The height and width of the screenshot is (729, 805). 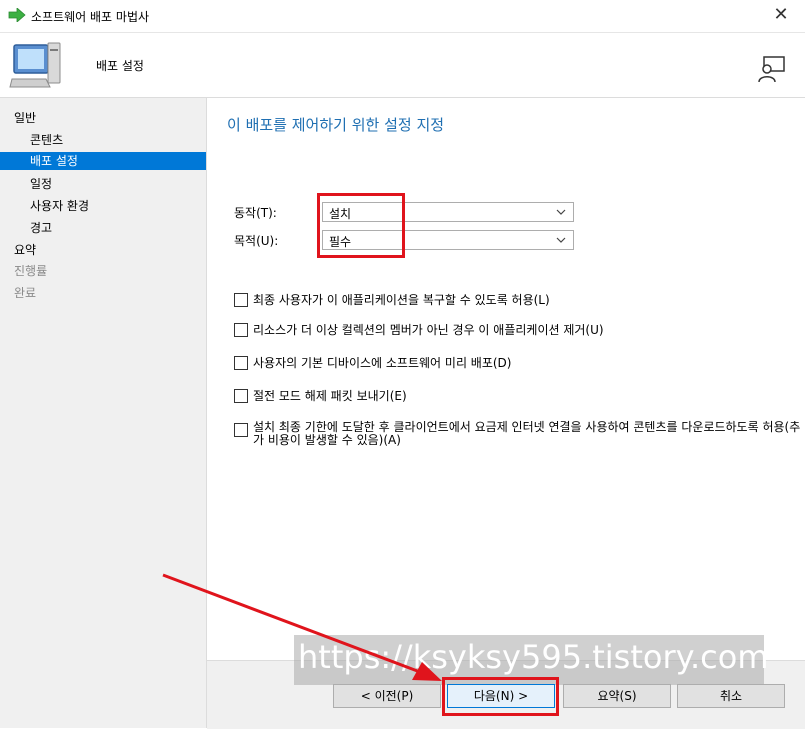 I want to click on help-person-icon, so click(x=771, y=69).